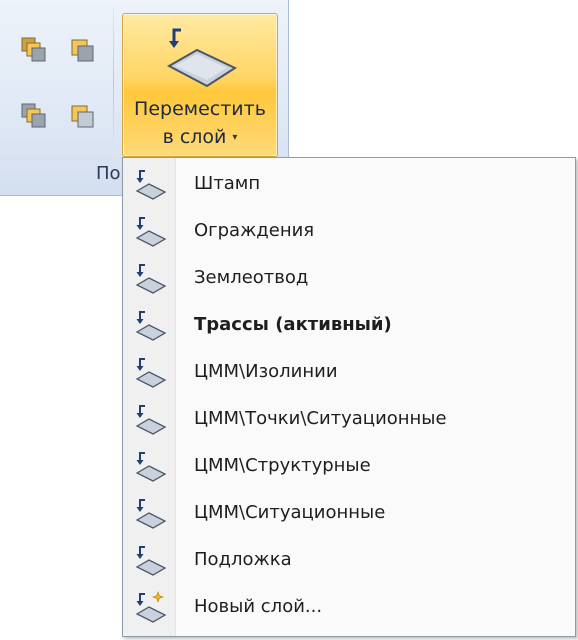  I want to click on group-label: По, so click(108, 173).